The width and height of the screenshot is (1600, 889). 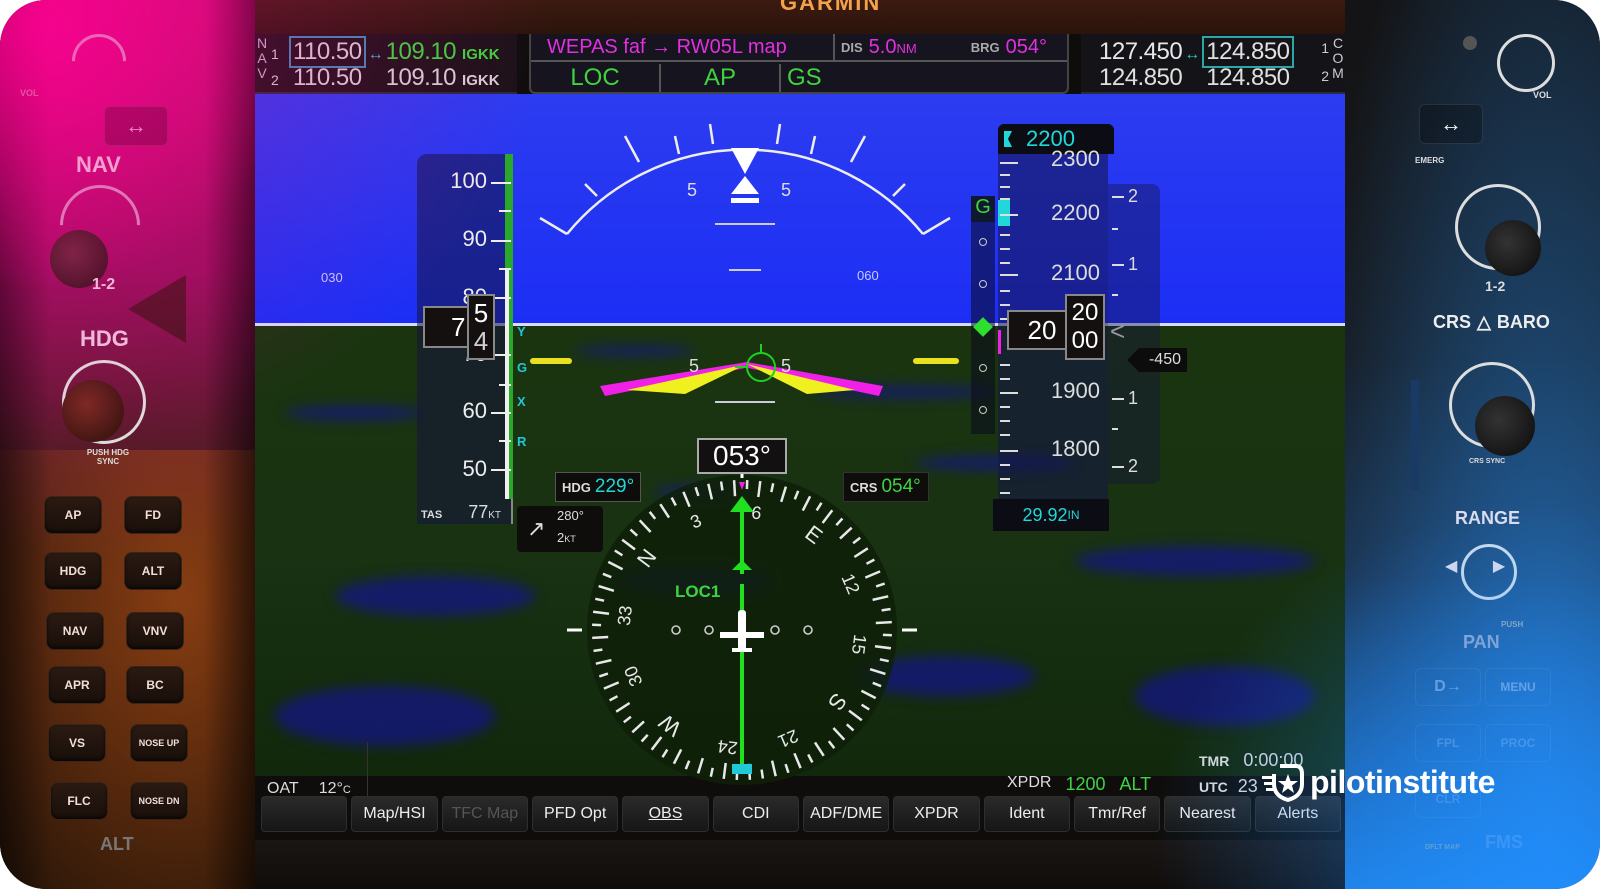 I want to click on direct-to-button: D→, so click(x=1448, y=687).